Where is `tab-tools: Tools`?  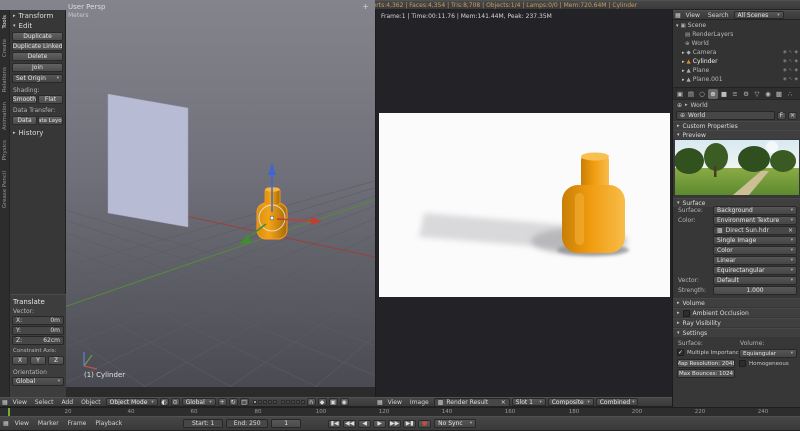 tab-tools: Tools is located at coordinates (5, 22).